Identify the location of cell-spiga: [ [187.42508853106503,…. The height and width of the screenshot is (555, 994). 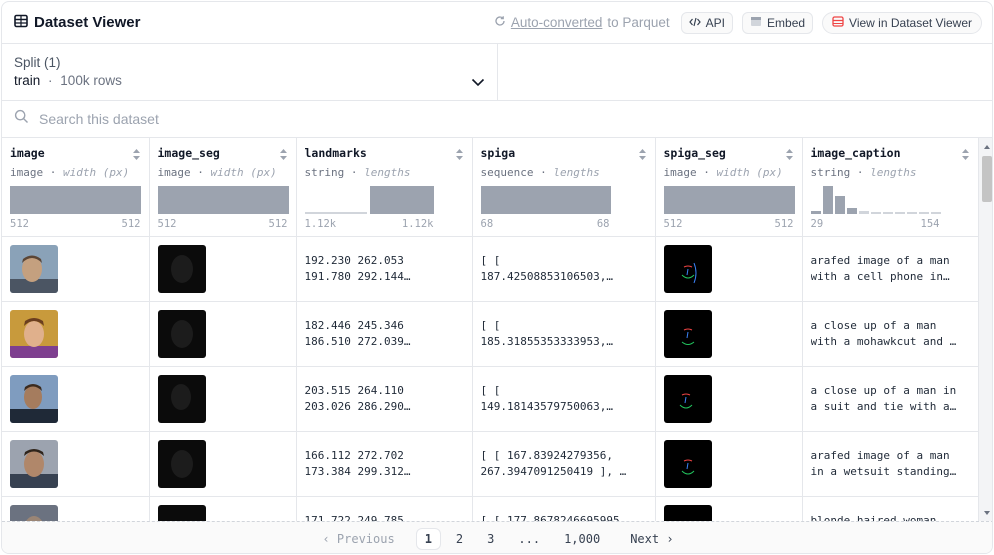
(564, 269).